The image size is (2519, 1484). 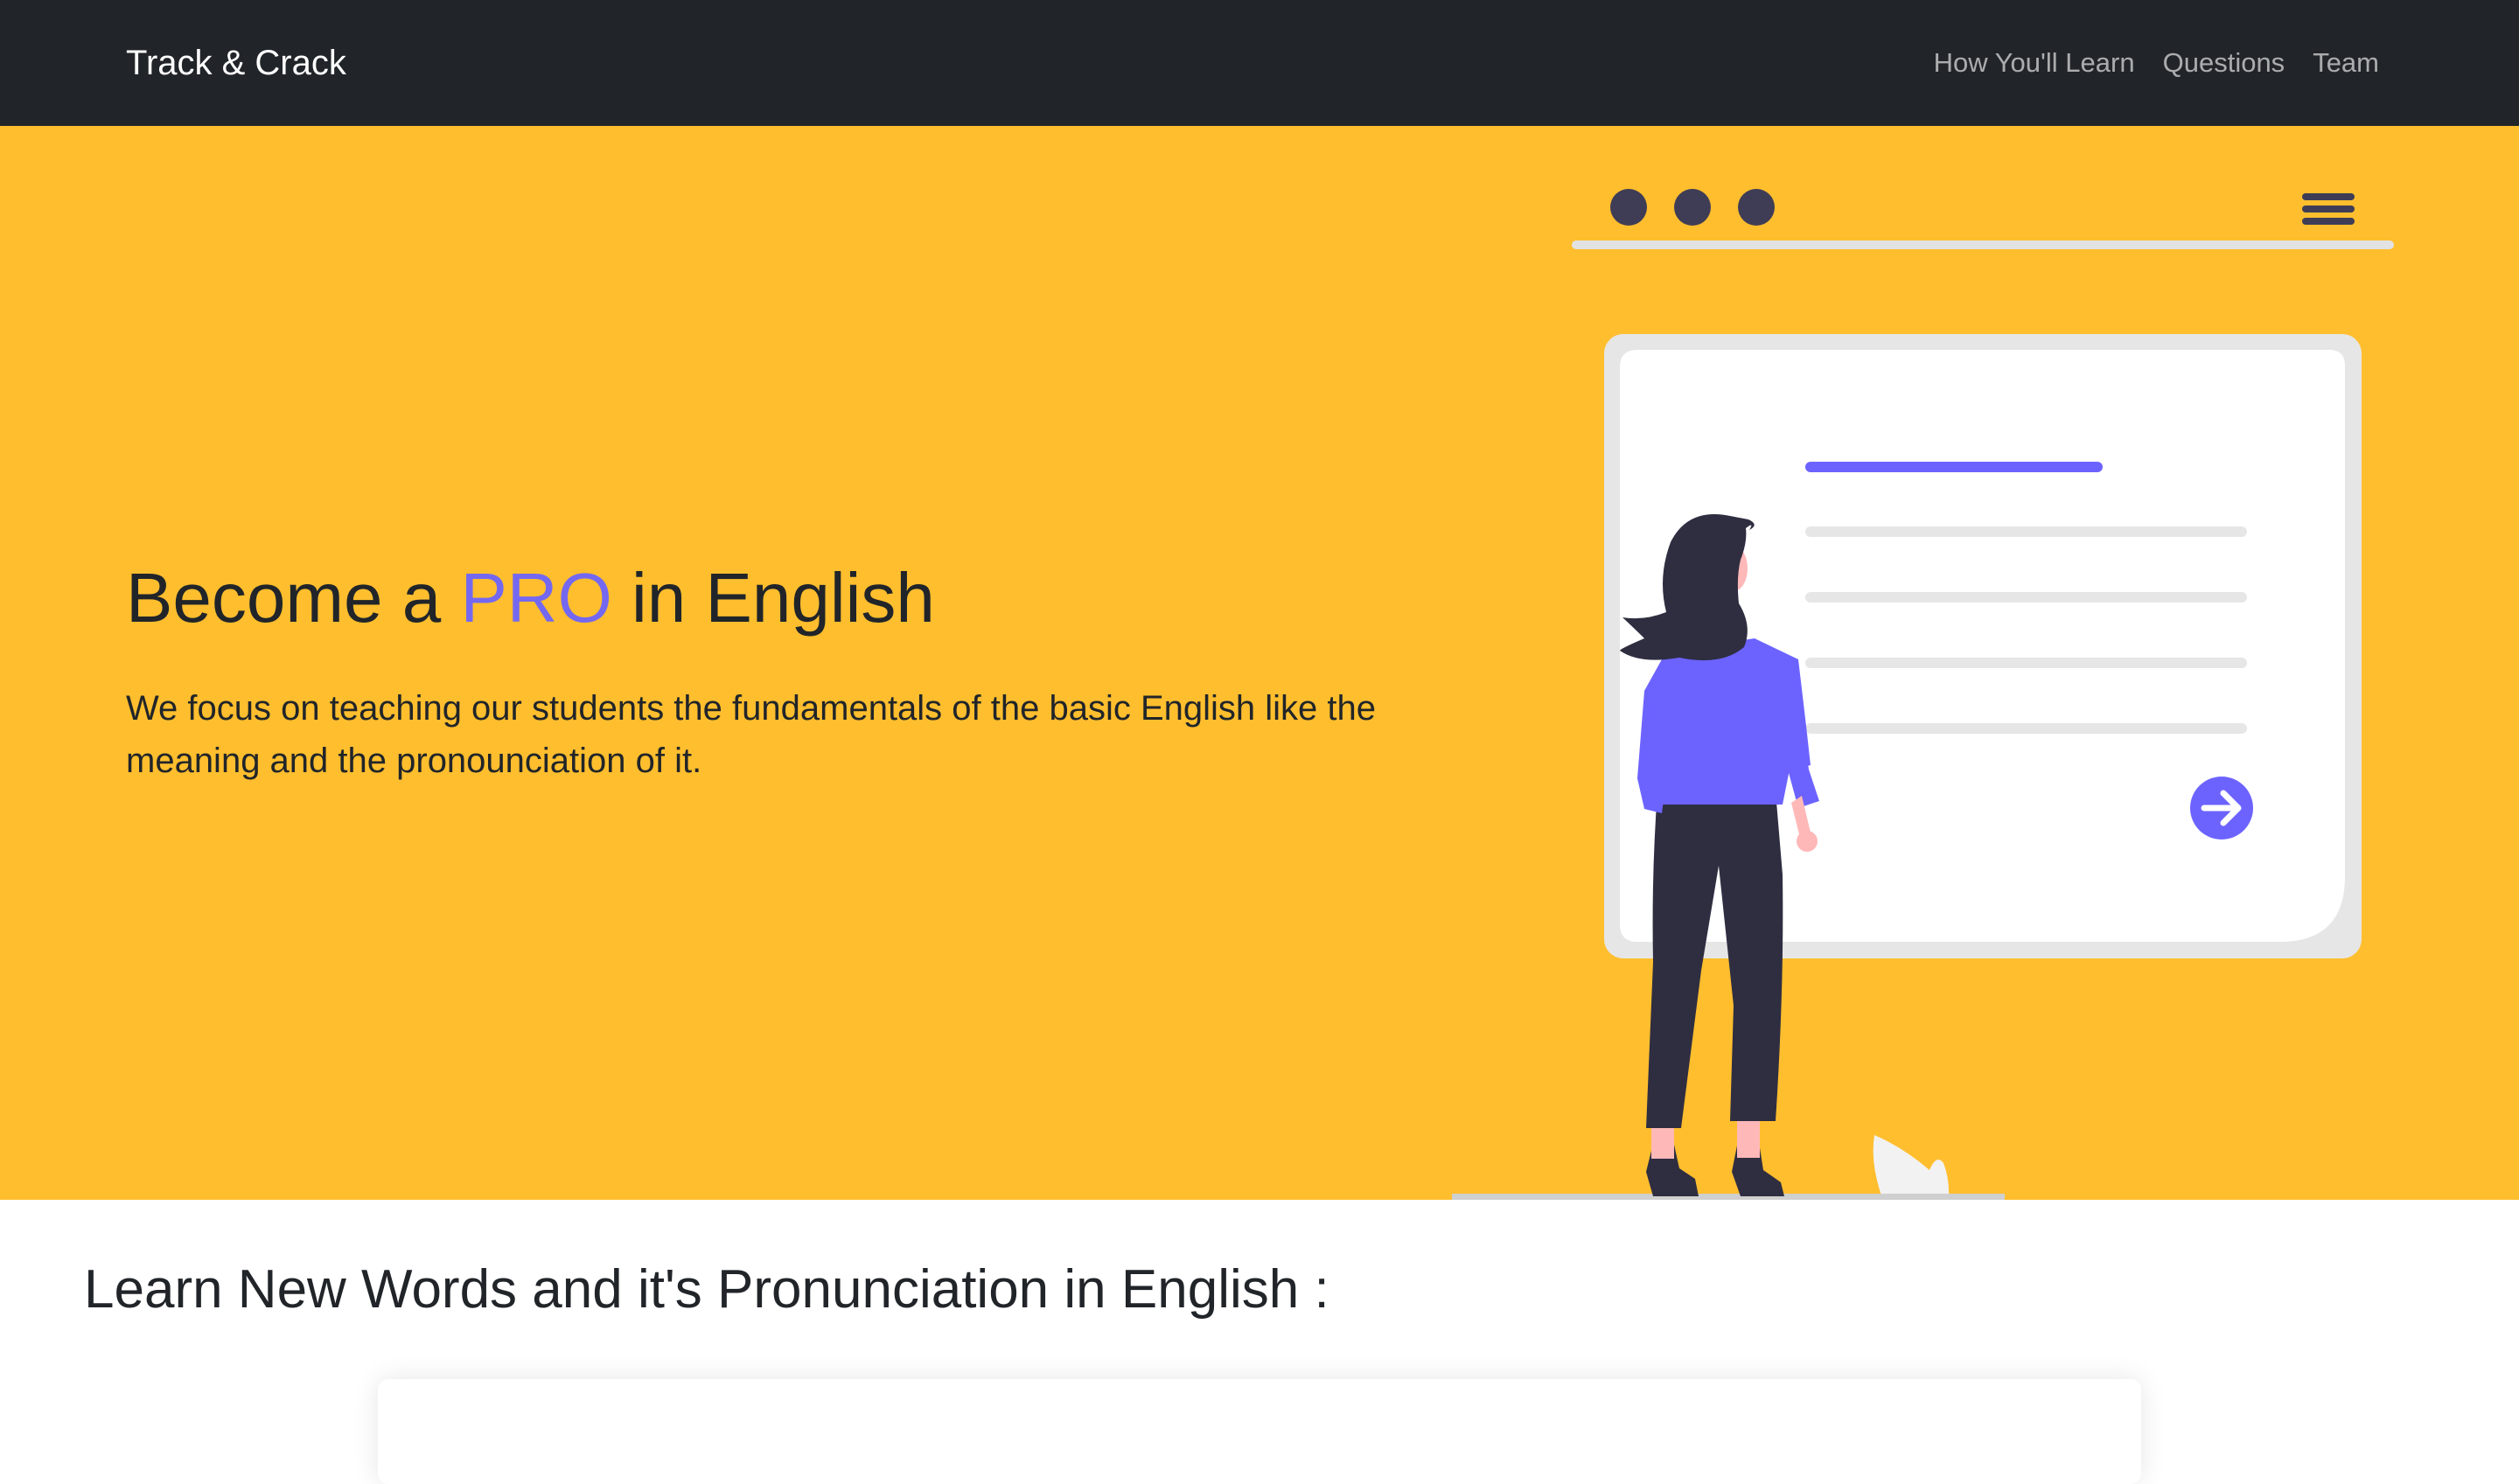 What do you see at coordinates (1728, 1197) in the screenshot?
I see `ground-line` at bounding box center [1728, 1197].